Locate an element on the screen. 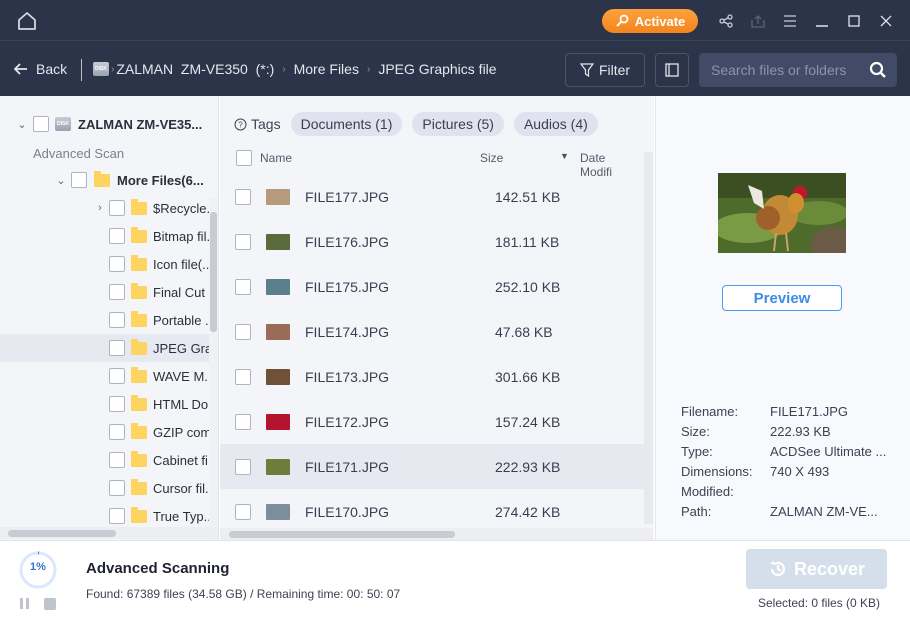  stop-button is located at coordinates (50, 604).